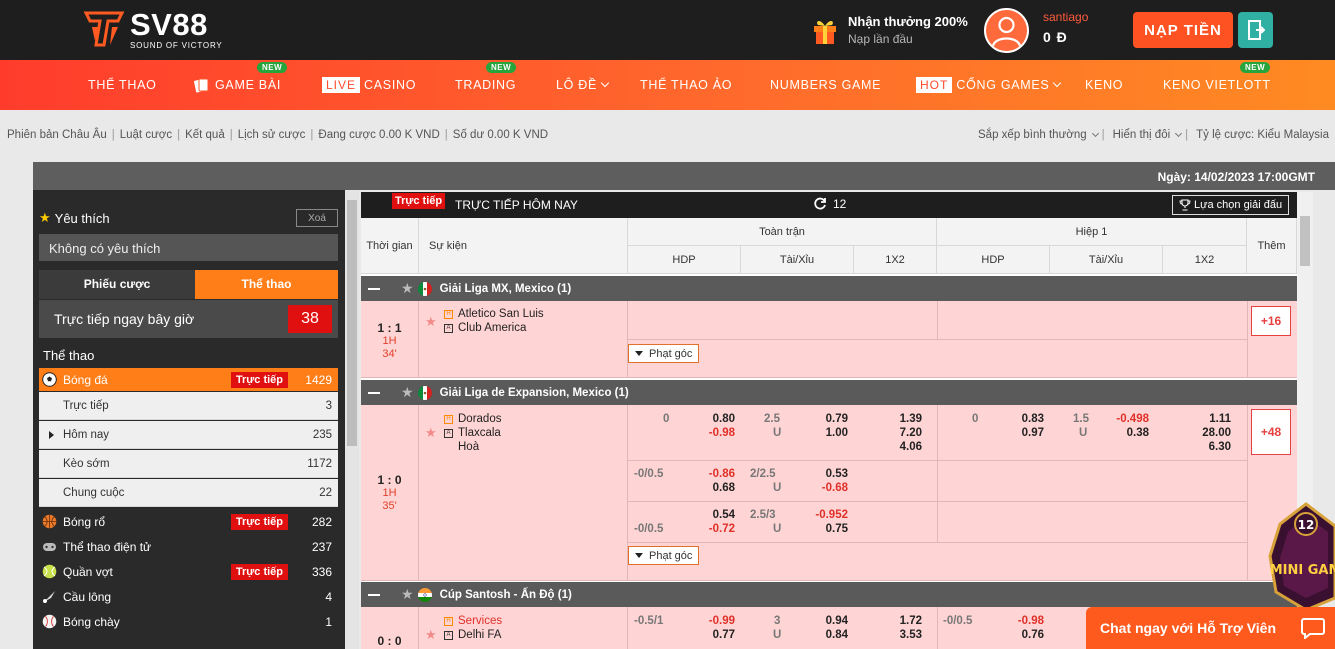 The width and height of the screenshot is (1335, 649). Describe the element at coordinates (830, 433) in the screenshot. I see `odds-cell: 1.00` at that location.